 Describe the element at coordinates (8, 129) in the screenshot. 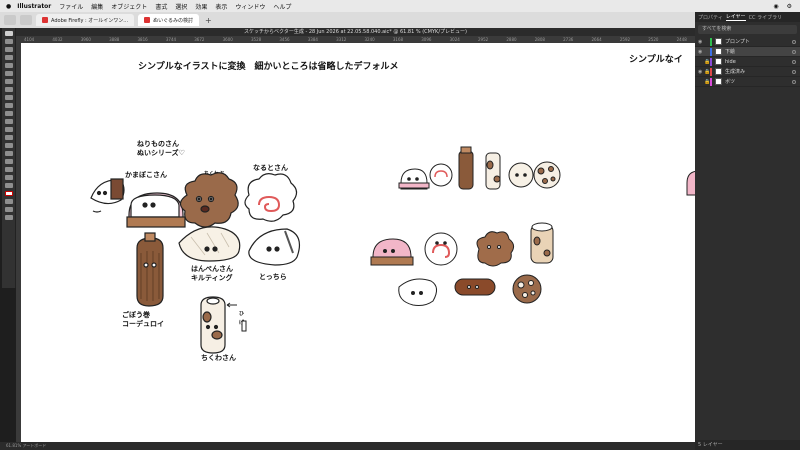

I see `scale-tool-icon` at that location.